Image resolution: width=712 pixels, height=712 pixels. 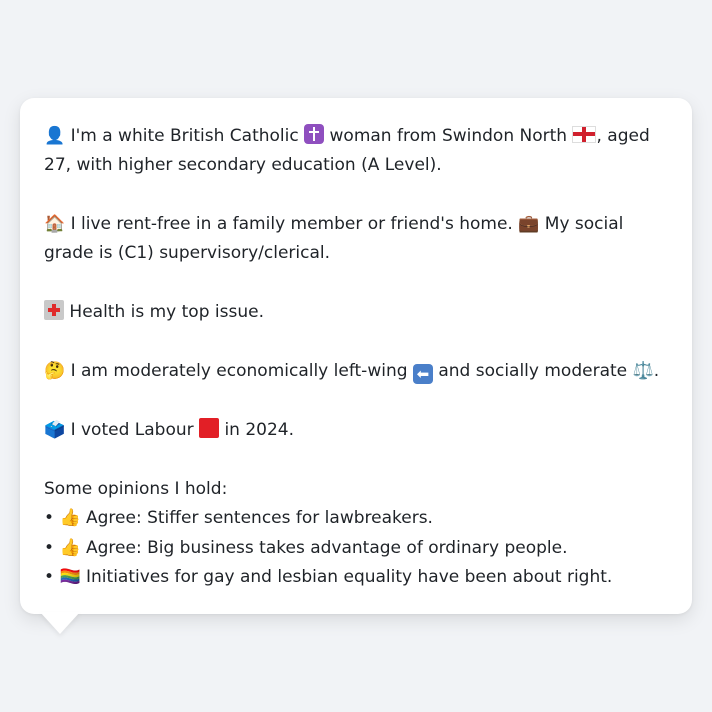 I want to click on location-text: woman from Swindon North, so click(x=448, y=136).